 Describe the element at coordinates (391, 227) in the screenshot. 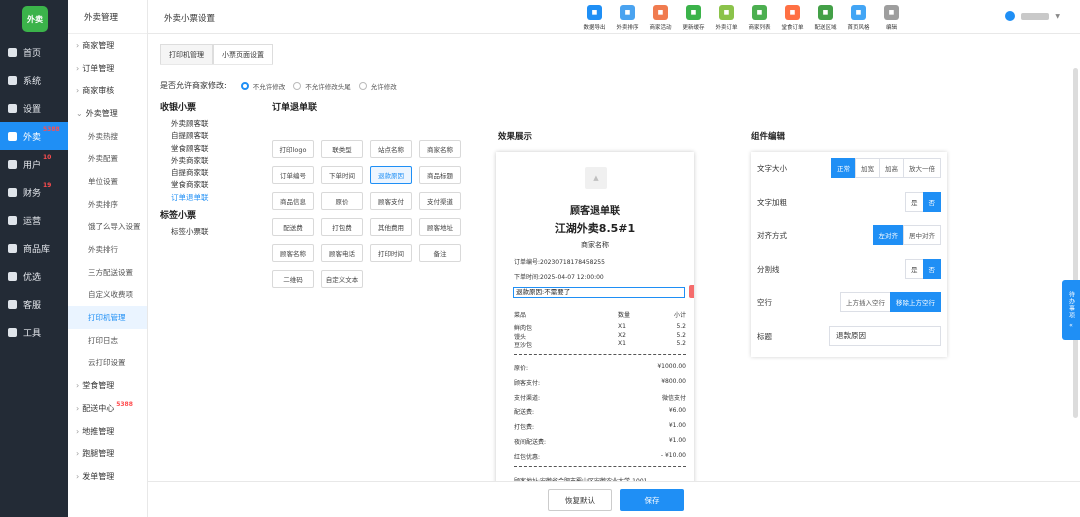

I see `field-button: 其他费用` at that location.